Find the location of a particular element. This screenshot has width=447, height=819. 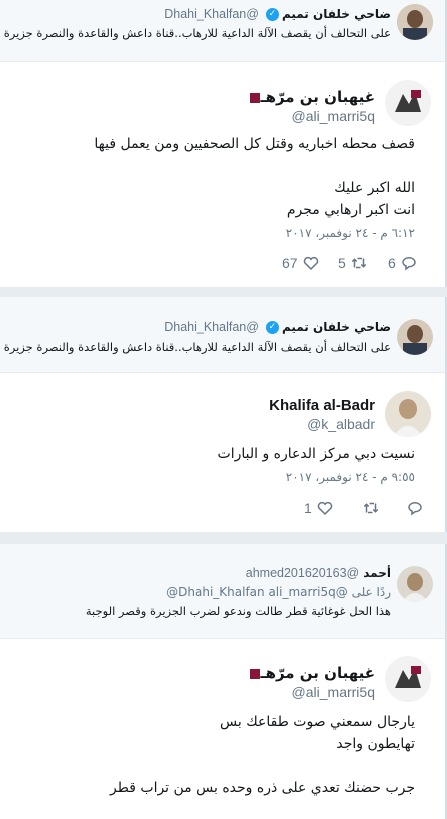

like-button: 1 is located at coordinates (319, 508).